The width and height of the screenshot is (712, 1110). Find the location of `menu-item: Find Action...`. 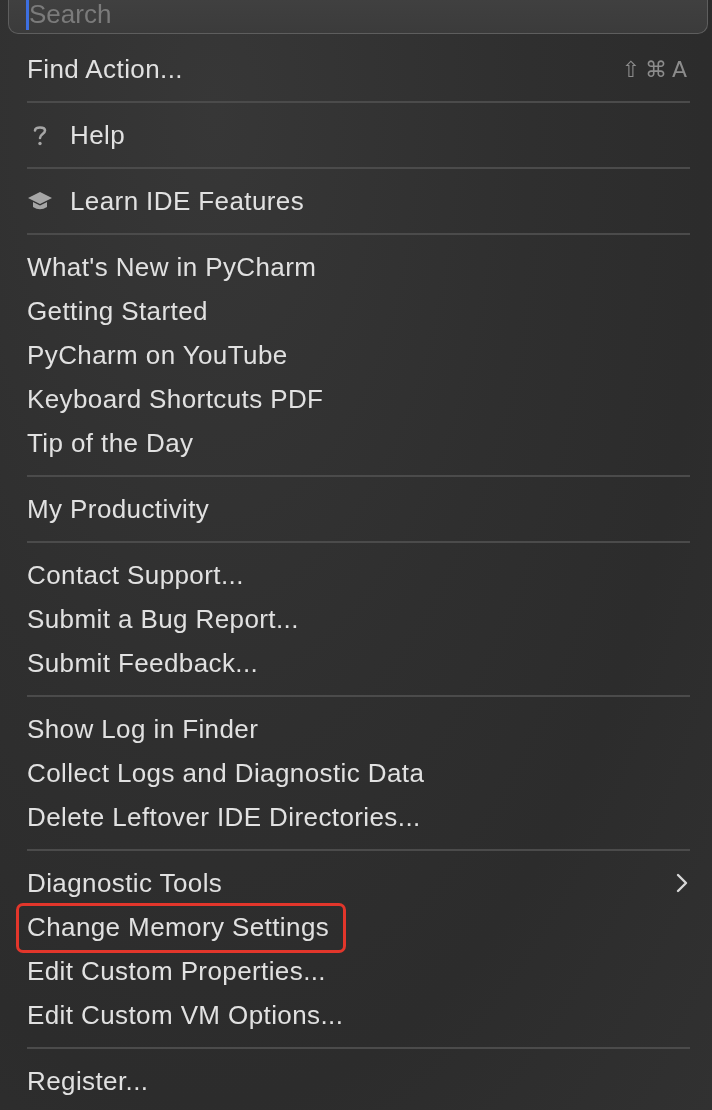

menu-item: Find Action... is located at coordinates (105, 69).